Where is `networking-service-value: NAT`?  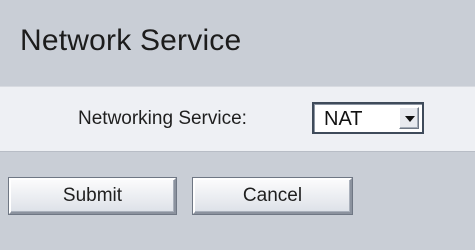
networking-service-value: NAT is located at coordinates (343, 119).